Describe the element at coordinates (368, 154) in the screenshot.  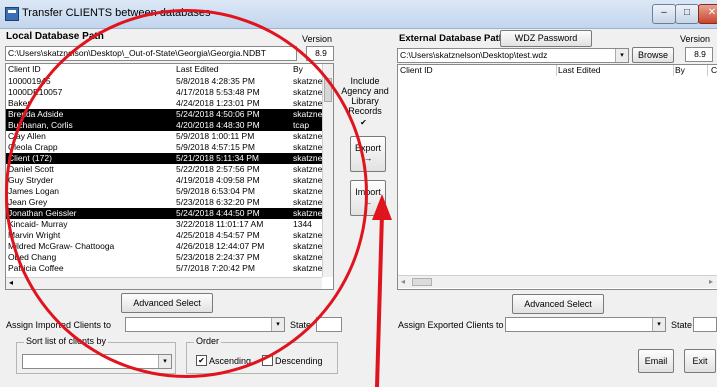
I see `export-button: Export →` at that location.